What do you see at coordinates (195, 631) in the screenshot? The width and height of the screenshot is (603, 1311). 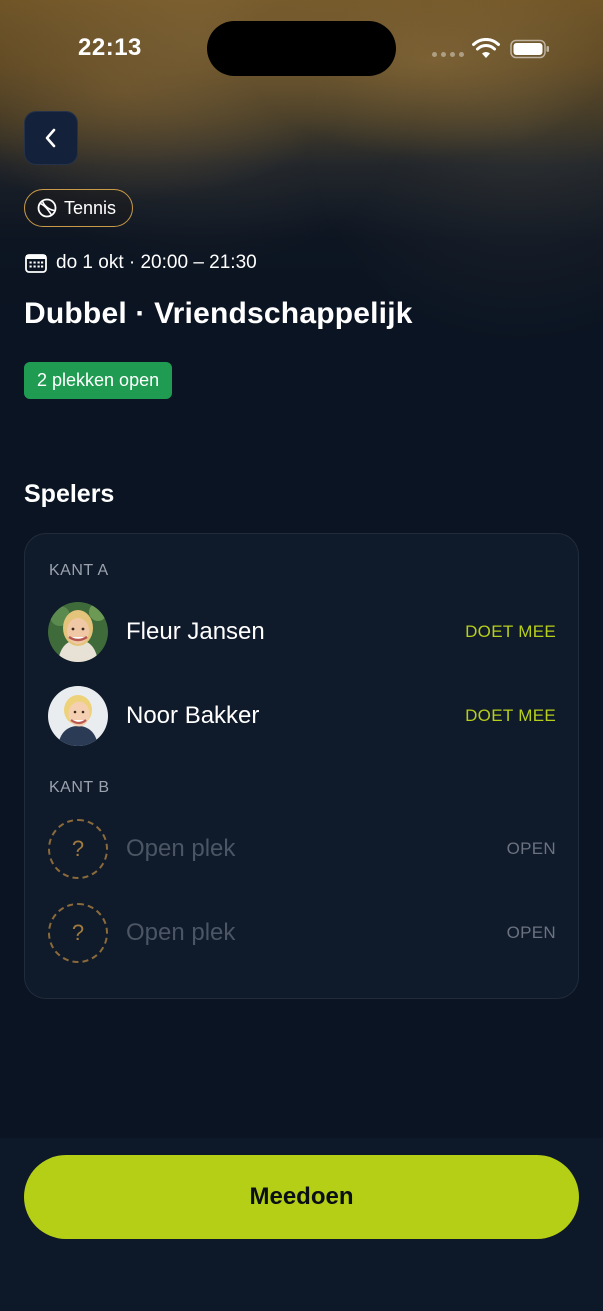 I see `player-name: Fleur Jansen` at bounding box center [195, 631].